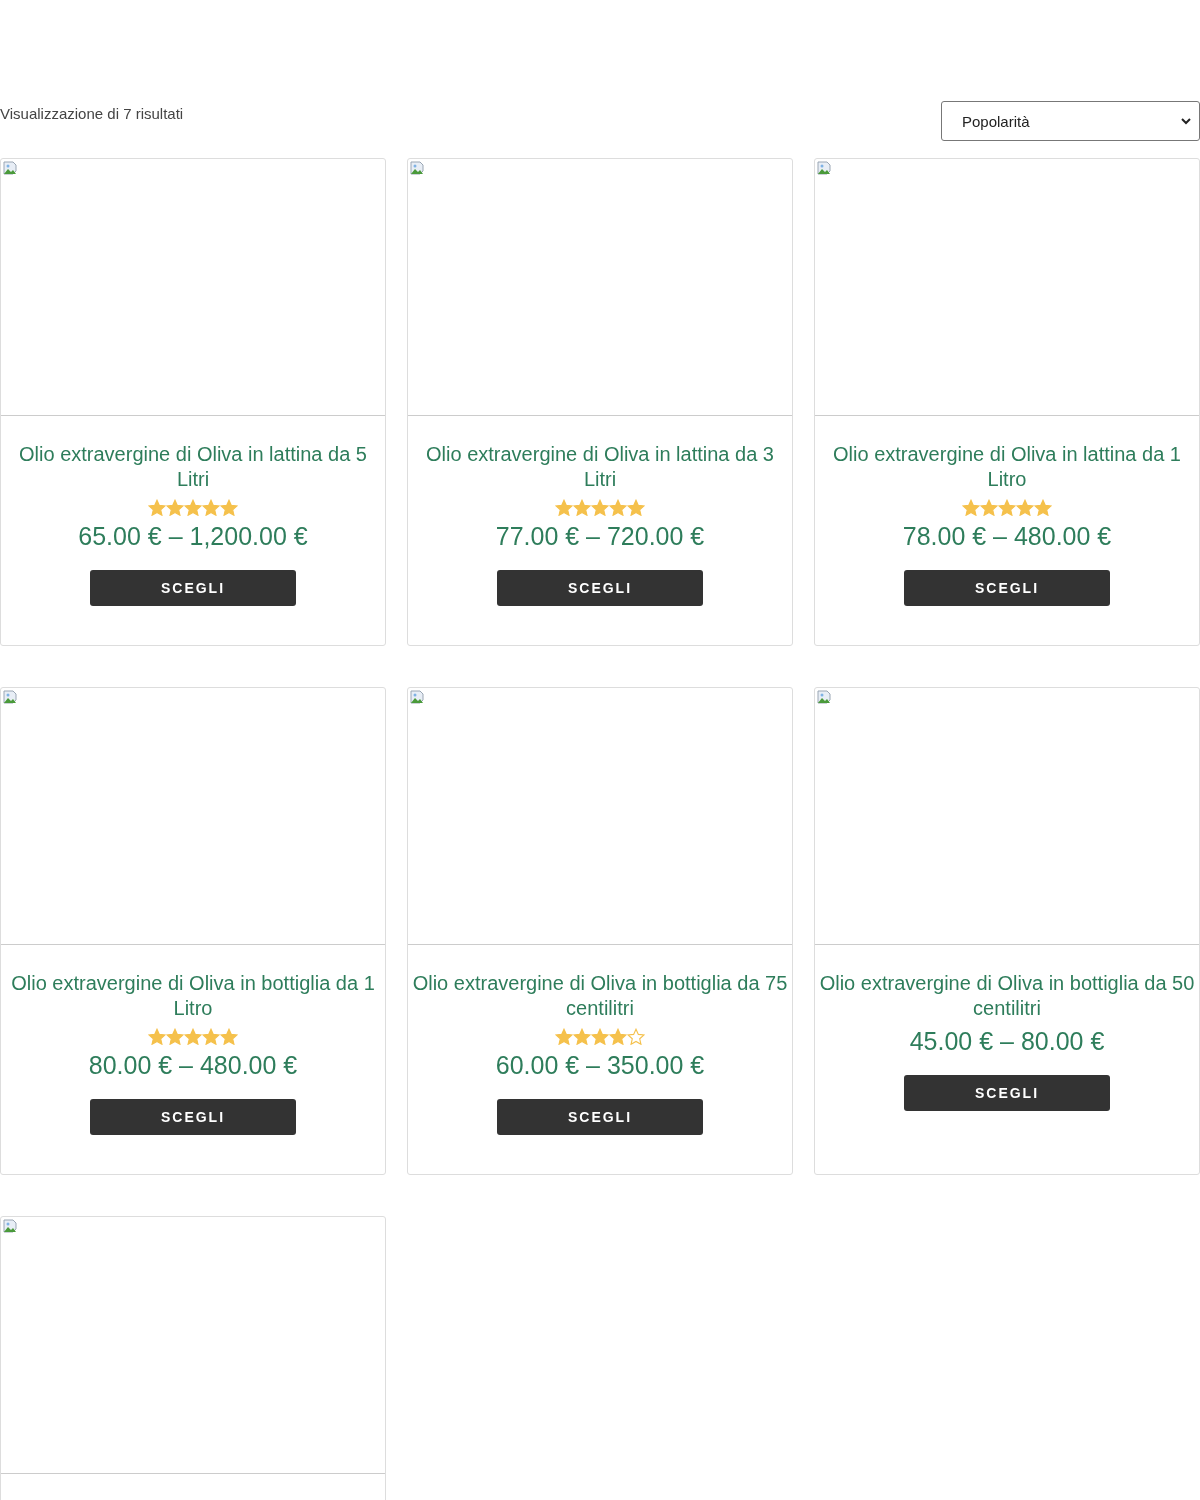  What do you see at coordinates (193, 467) in the screenshot?
I see `product-title: Olio extravergine di Oliva in lattina da 5 Litri` at bounding box center [193, 467].